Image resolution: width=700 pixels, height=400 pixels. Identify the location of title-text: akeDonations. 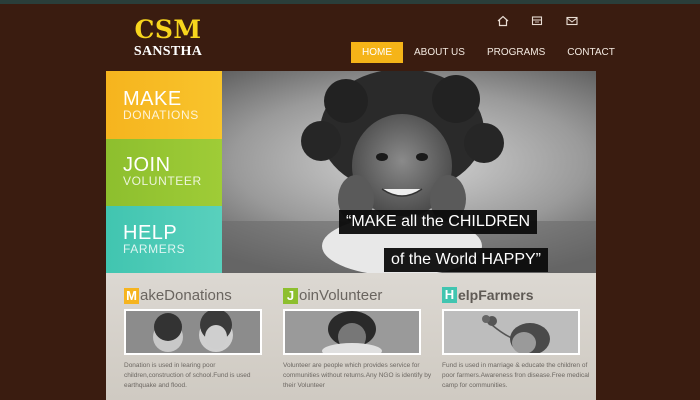
(186, 295).